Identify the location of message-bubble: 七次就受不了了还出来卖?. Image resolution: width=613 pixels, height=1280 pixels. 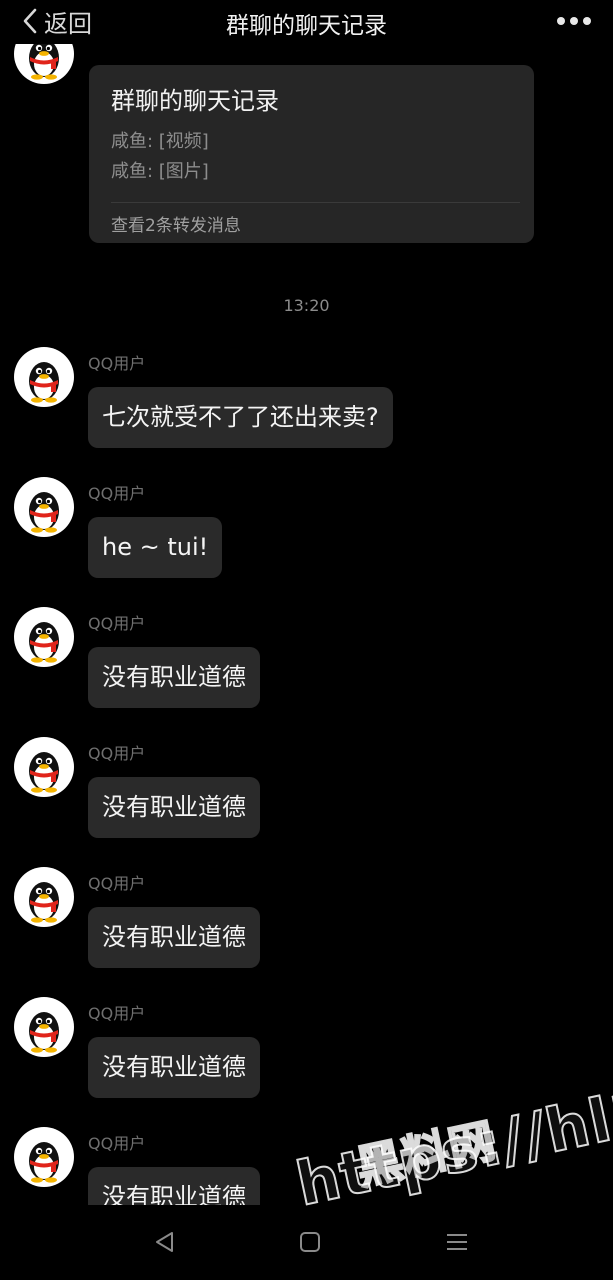
(240, 417).